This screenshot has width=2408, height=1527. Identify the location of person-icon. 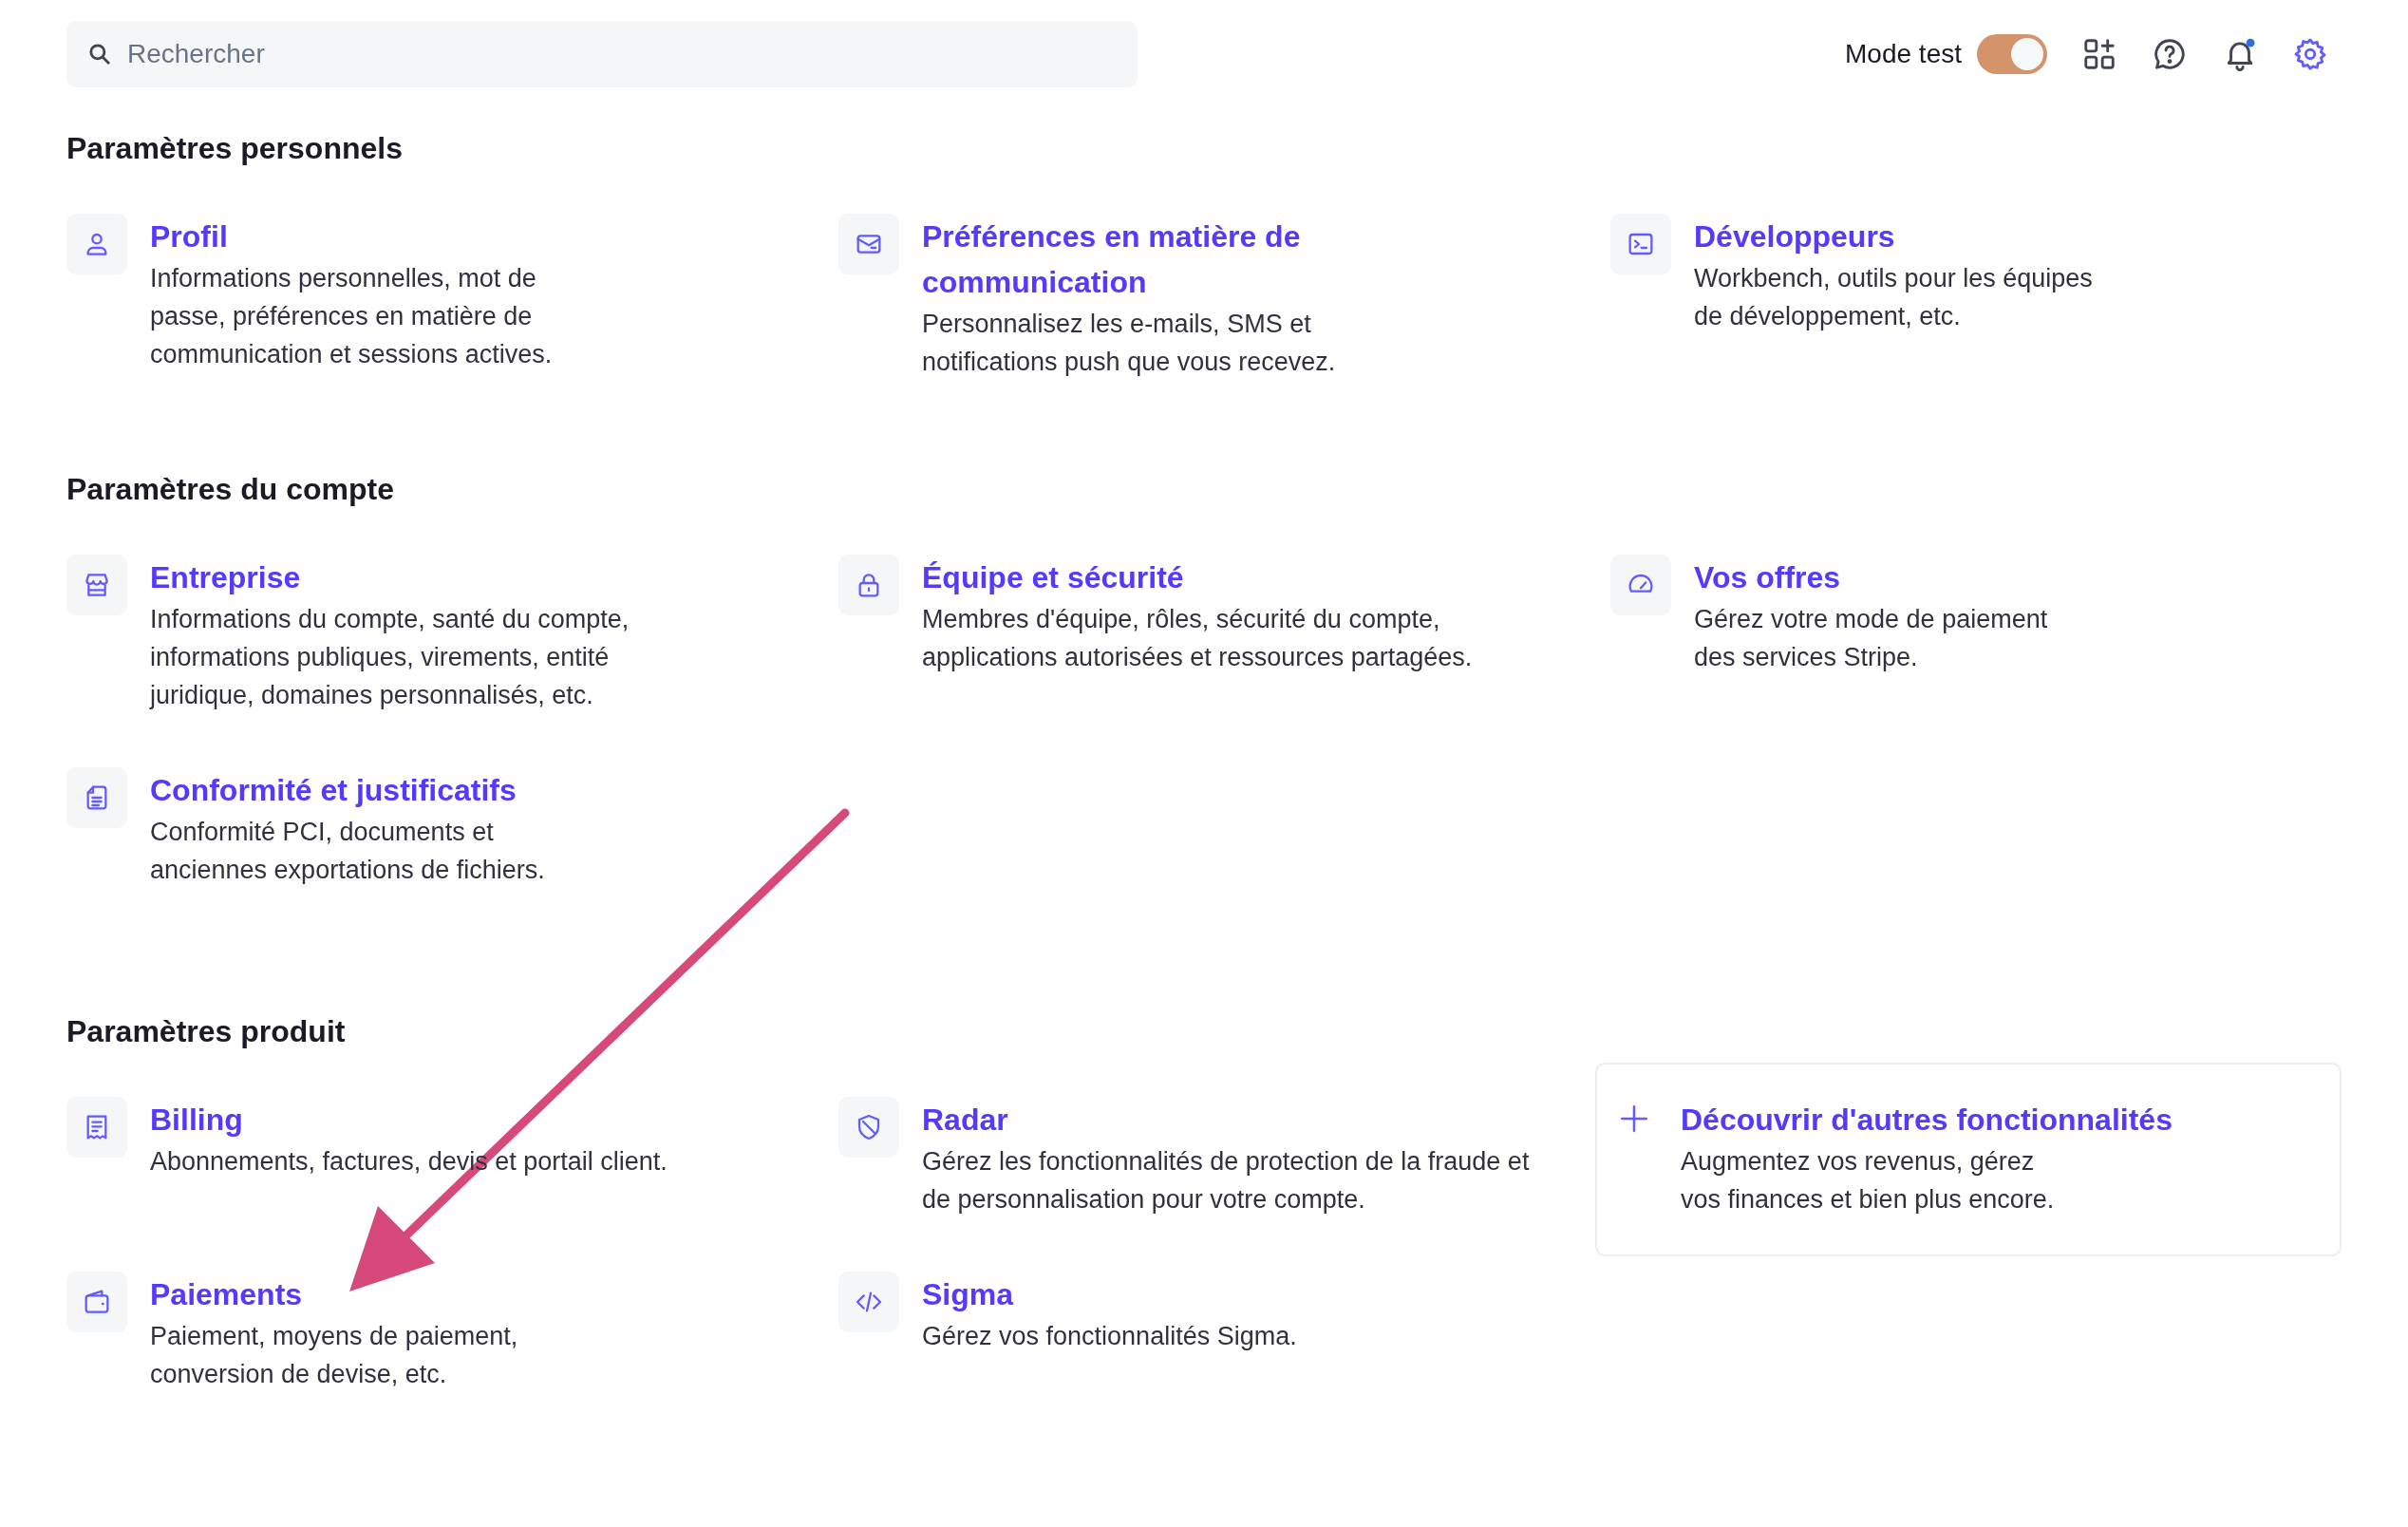
(96, 244).